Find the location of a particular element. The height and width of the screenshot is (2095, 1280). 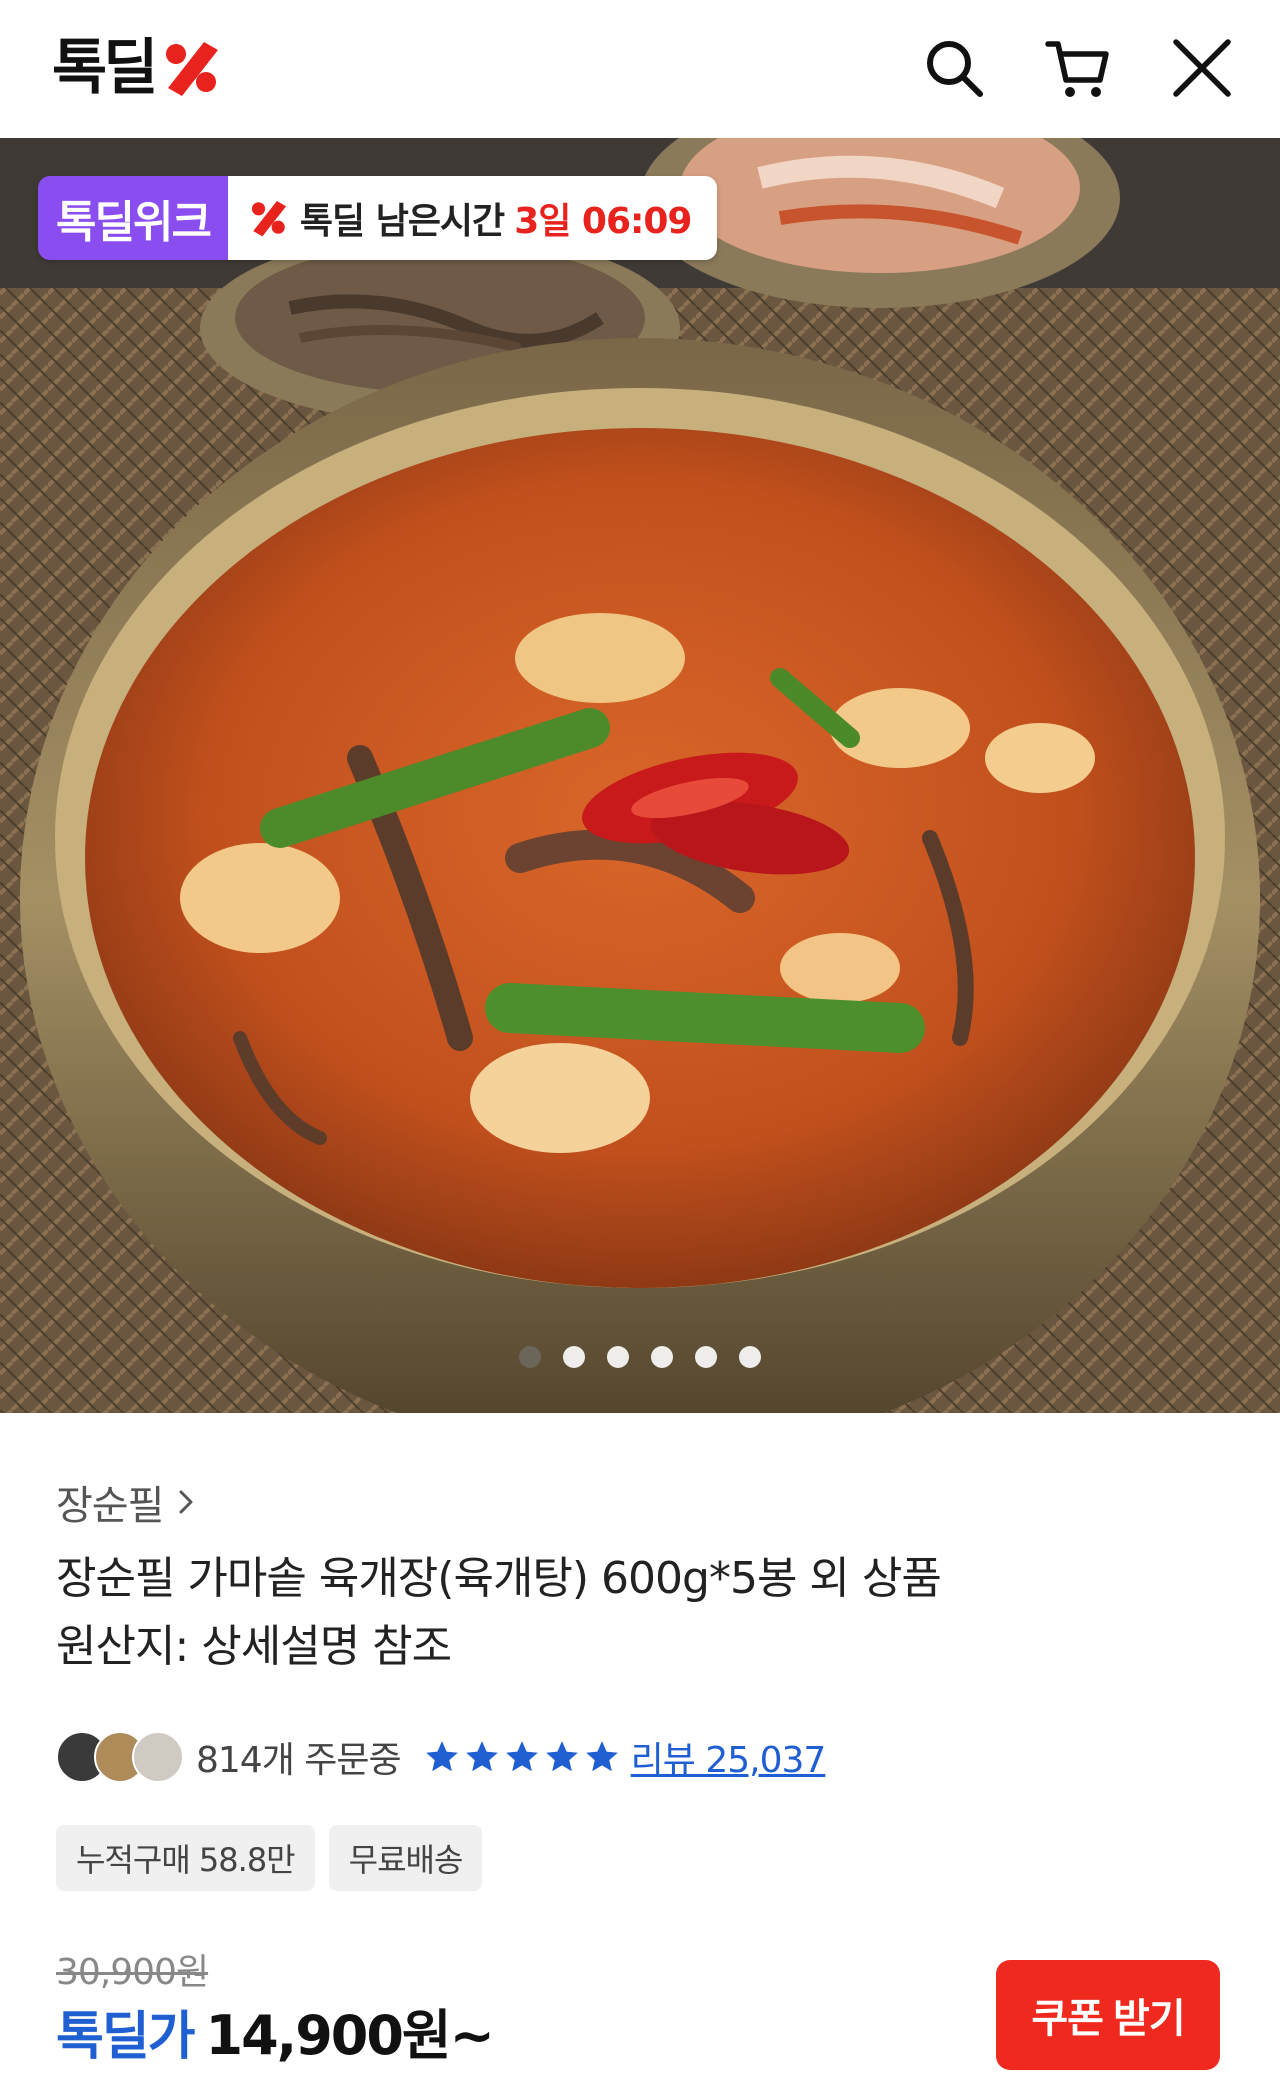

brand-name: 장순필 is located at coordinates (110, 1506).